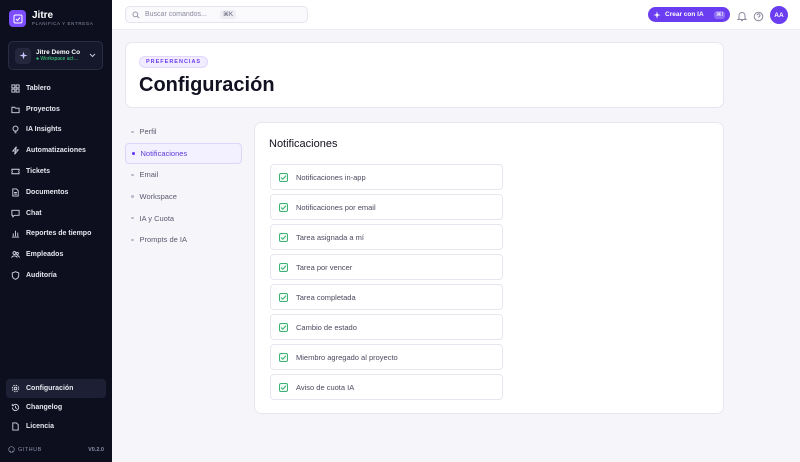 The height and width of the screenshot is (462, 800). Describe the element at coordinates (149, 175) in the screenshot. I see `settings-tab-label: Email` at that location.